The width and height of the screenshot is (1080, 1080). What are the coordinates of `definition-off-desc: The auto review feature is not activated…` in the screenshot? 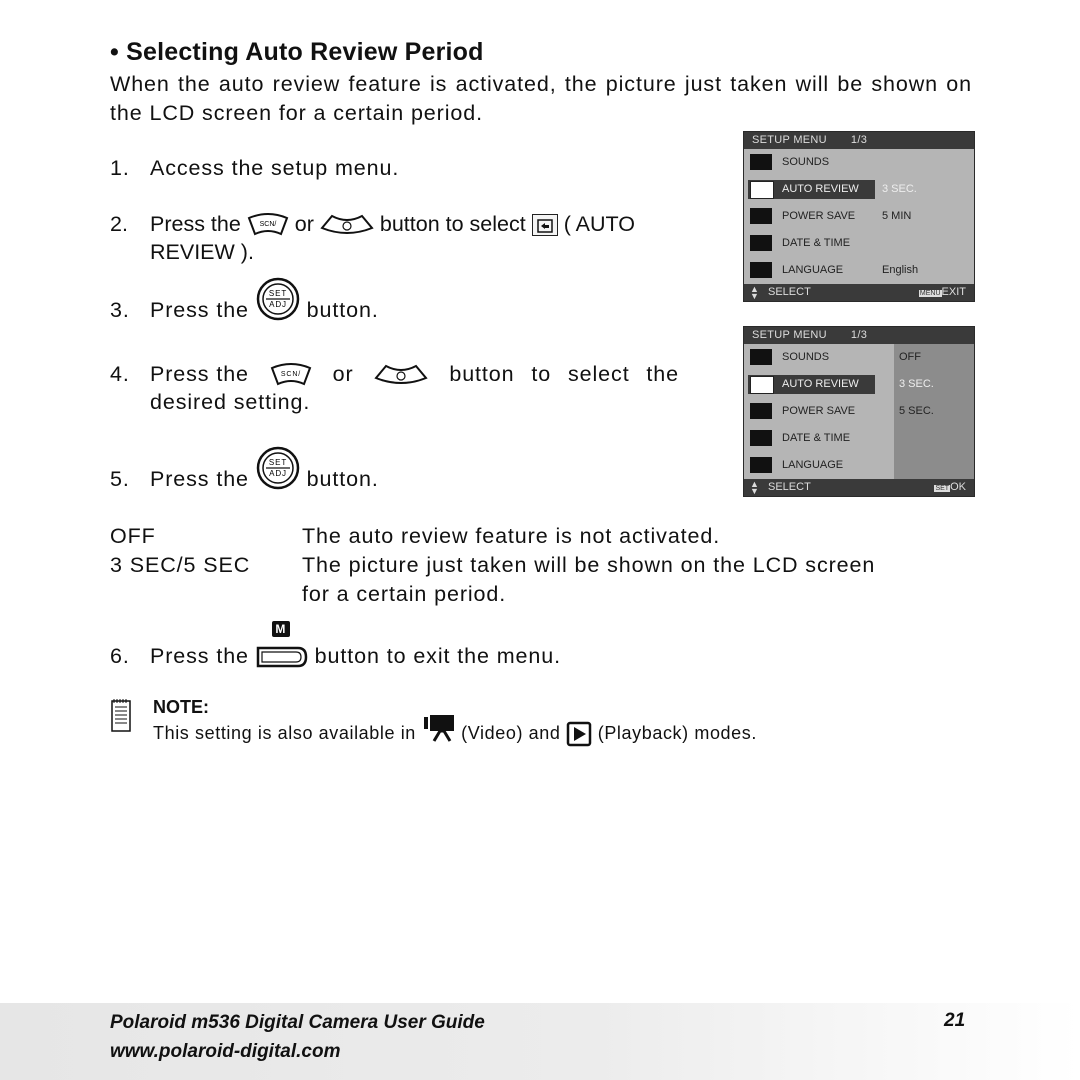 It's located at (511, 536).